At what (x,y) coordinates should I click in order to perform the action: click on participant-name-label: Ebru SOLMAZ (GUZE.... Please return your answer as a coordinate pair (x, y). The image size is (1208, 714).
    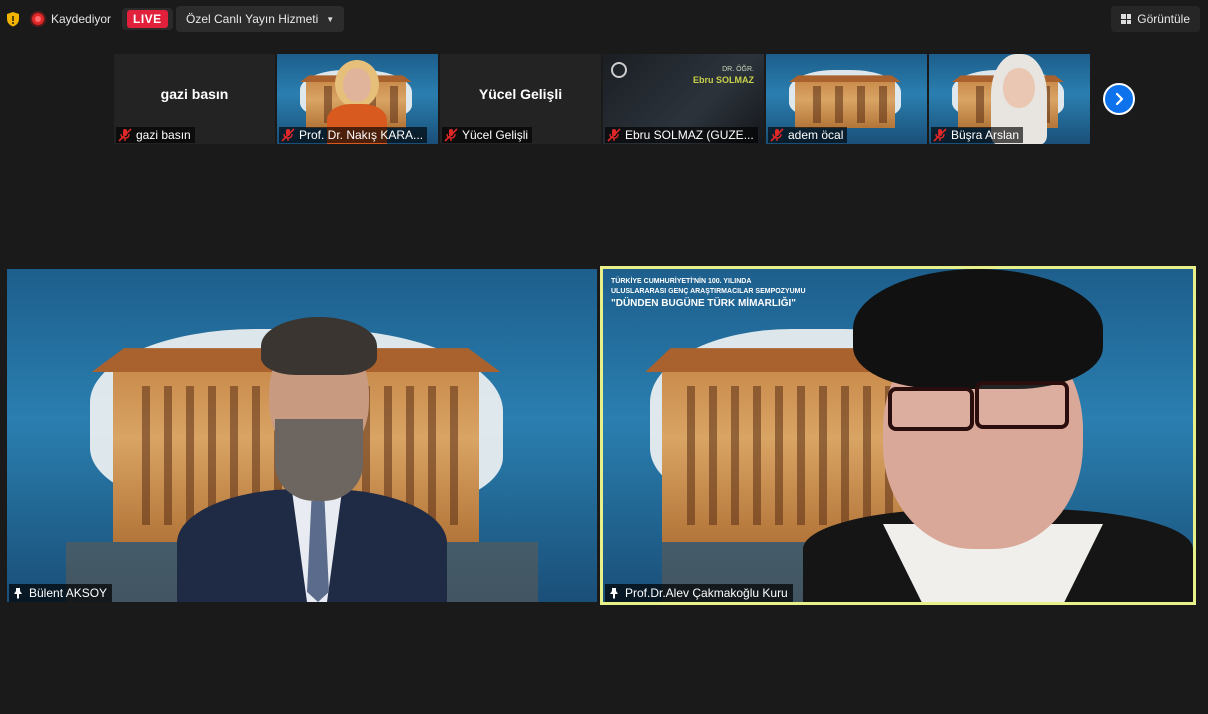
    Looking at the image, I should click on (681, 135).